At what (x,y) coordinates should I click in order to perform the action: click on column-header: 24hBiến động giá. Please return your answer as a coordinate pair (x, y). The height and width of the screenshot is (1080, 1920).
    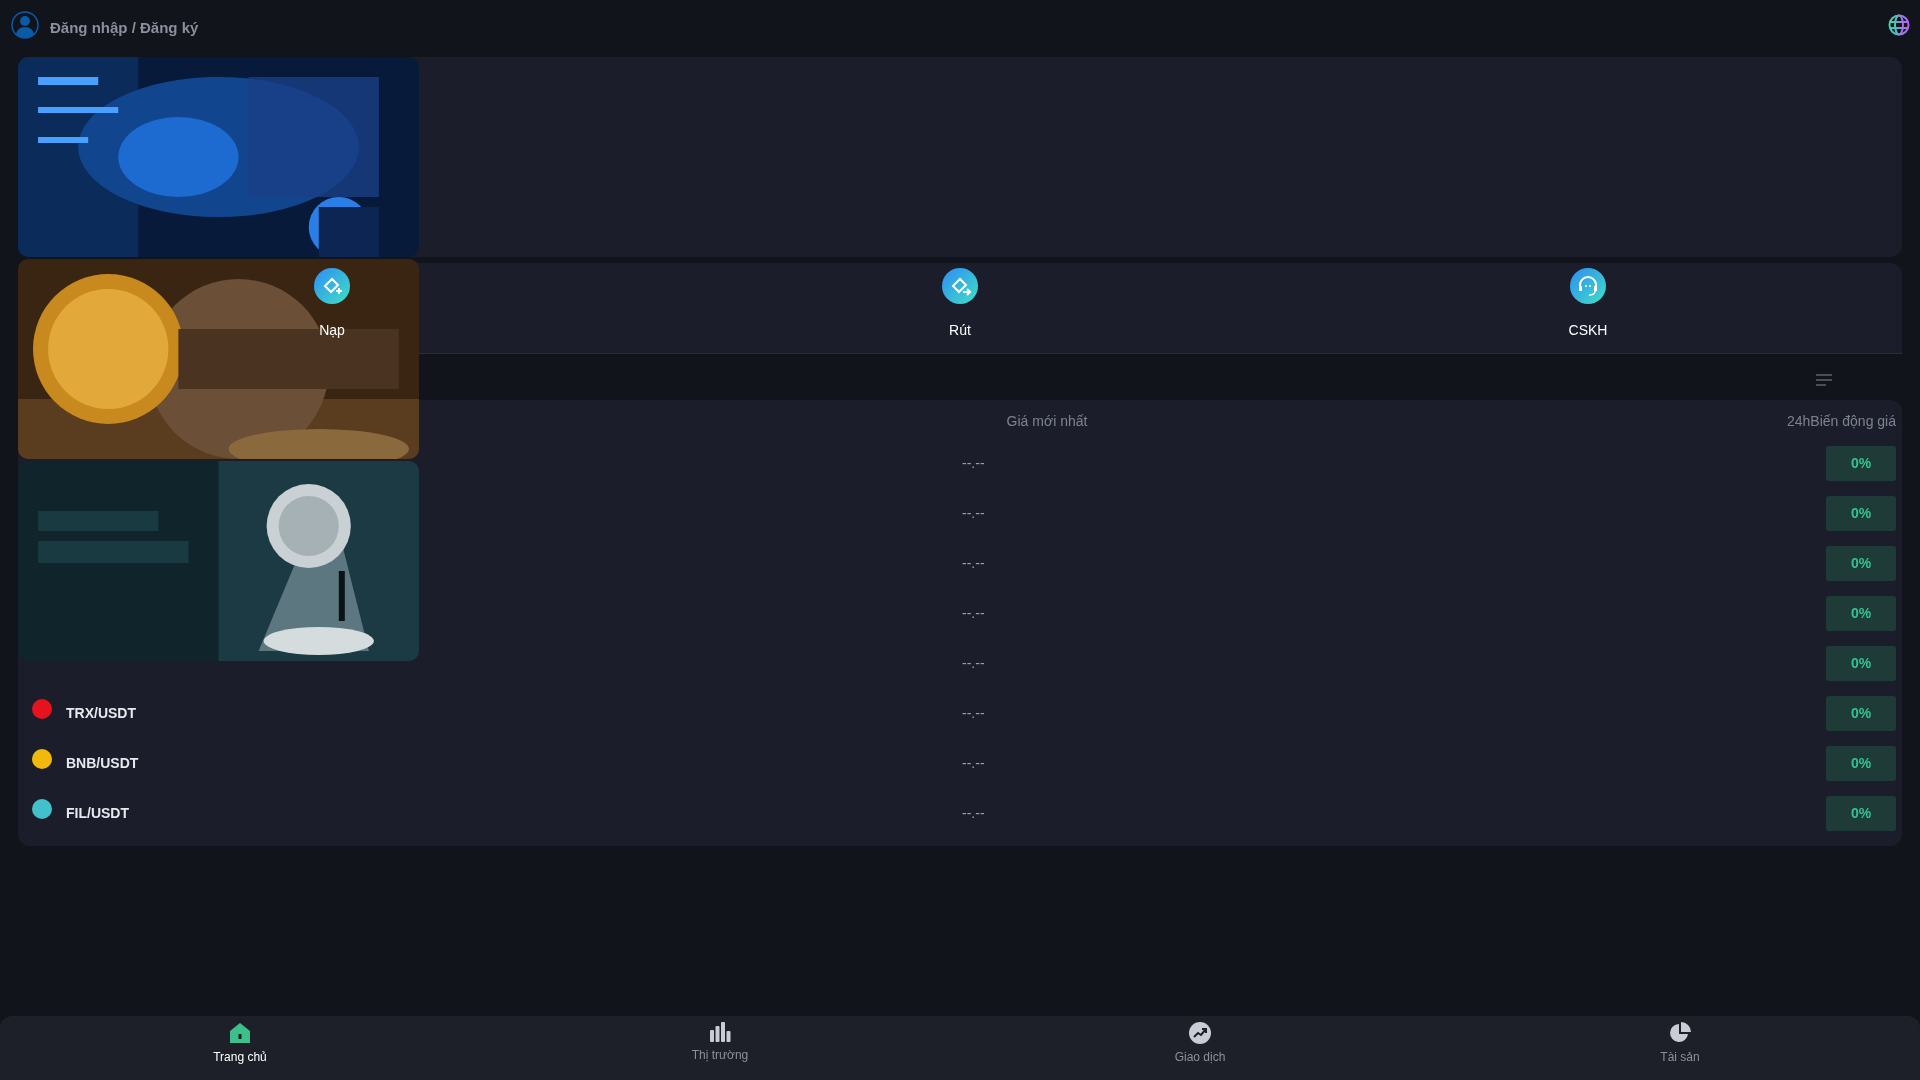
    Looking at the image, I should click on (1841, 421).